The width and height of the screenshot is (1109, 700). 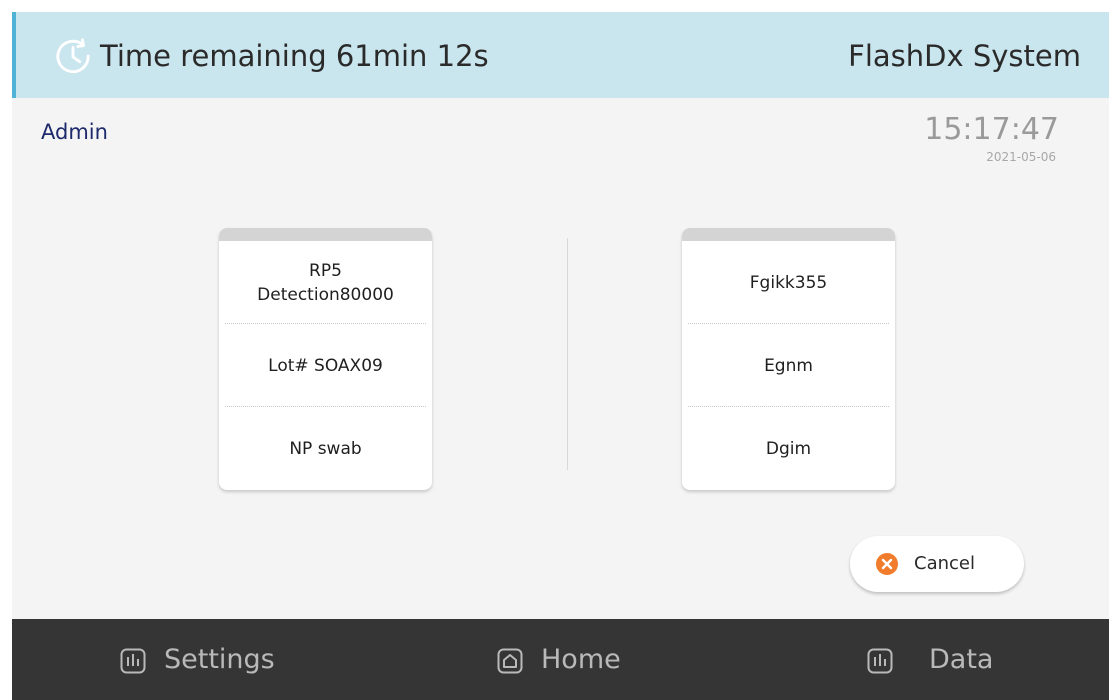 What do you see at coordinates (325, 282) in the screenshot?
I see `test-name-cell: RP5 Detection80000` at bounding box center [325, 282].